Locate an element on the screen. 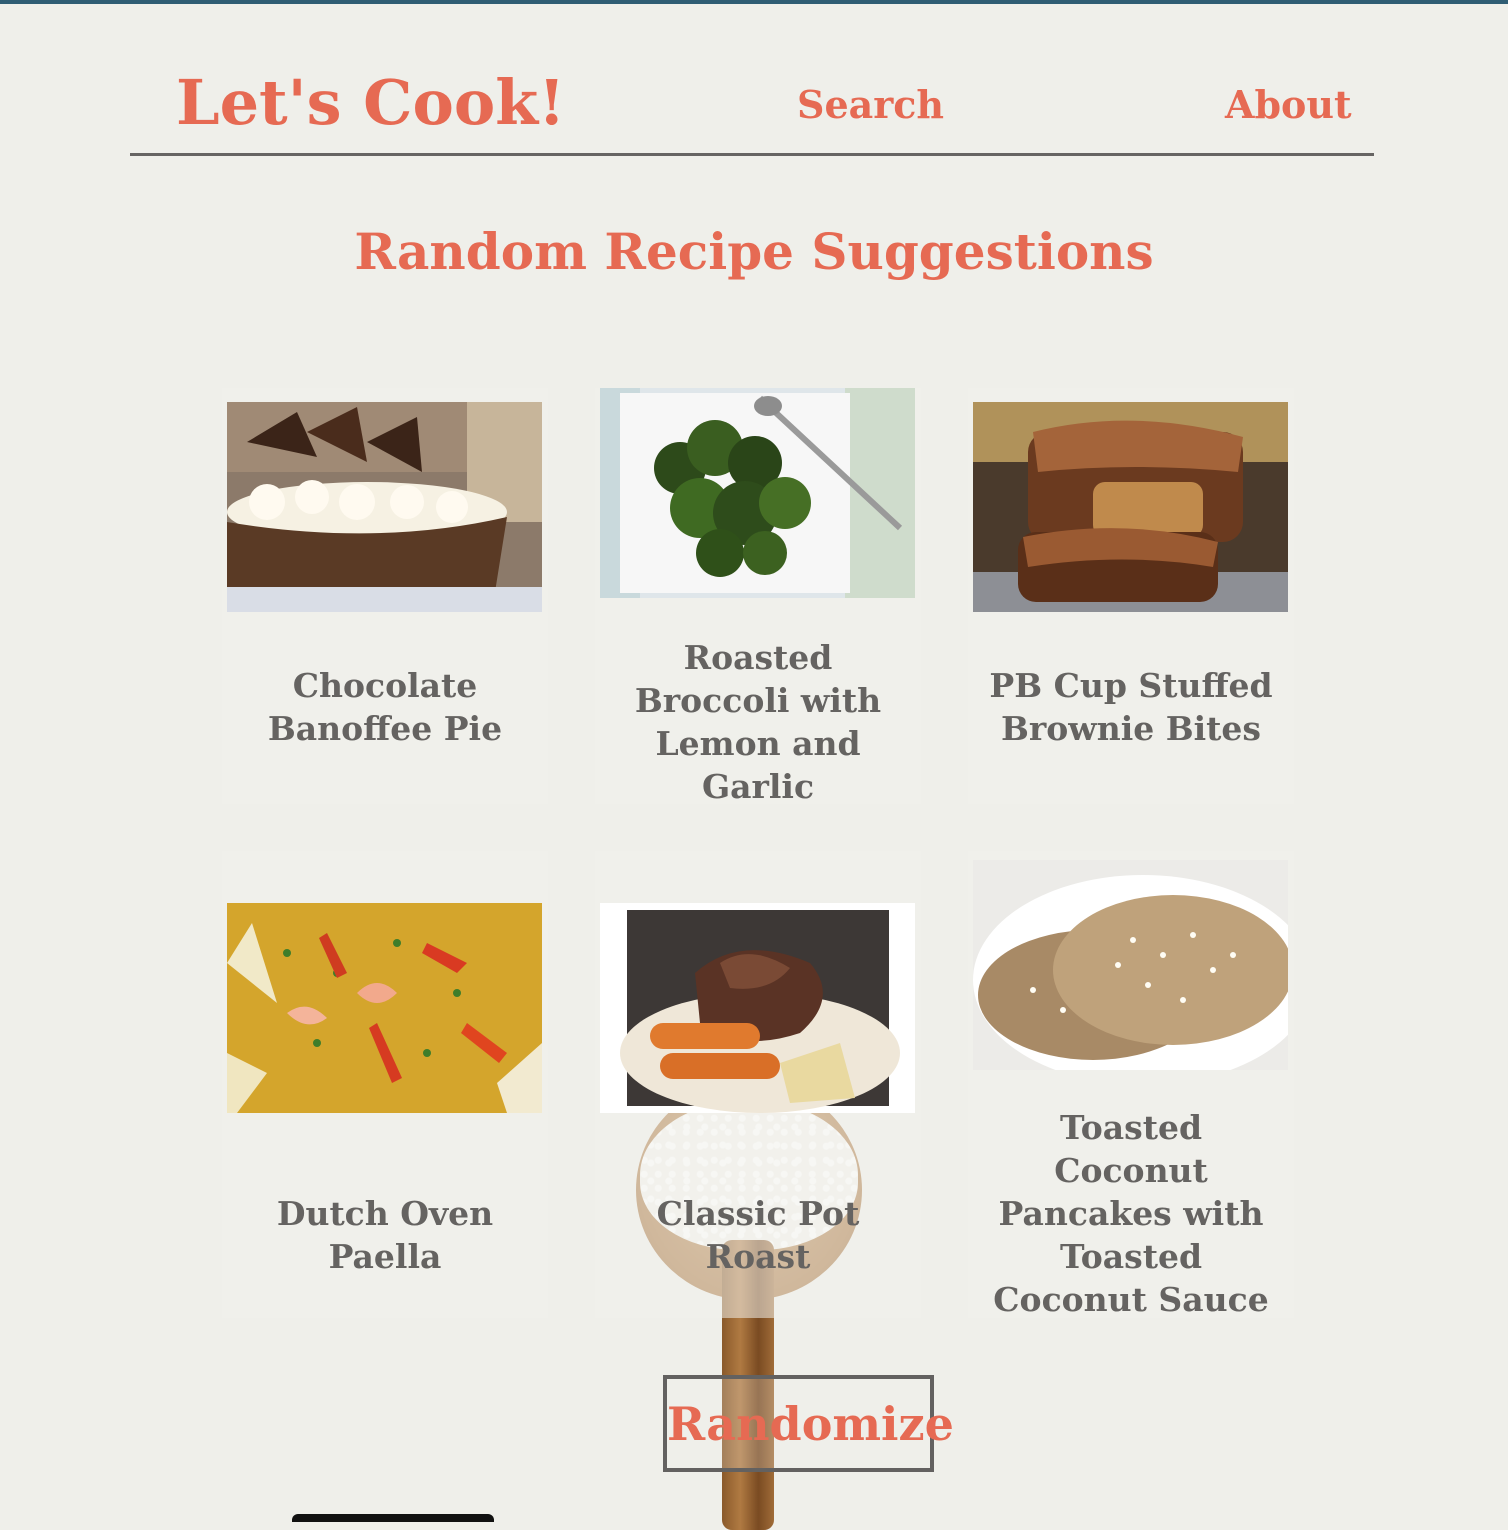 The image size is (1508, 1530). recipe-image-chocolate-banoffee-pie is located at coordinates (384, 507).